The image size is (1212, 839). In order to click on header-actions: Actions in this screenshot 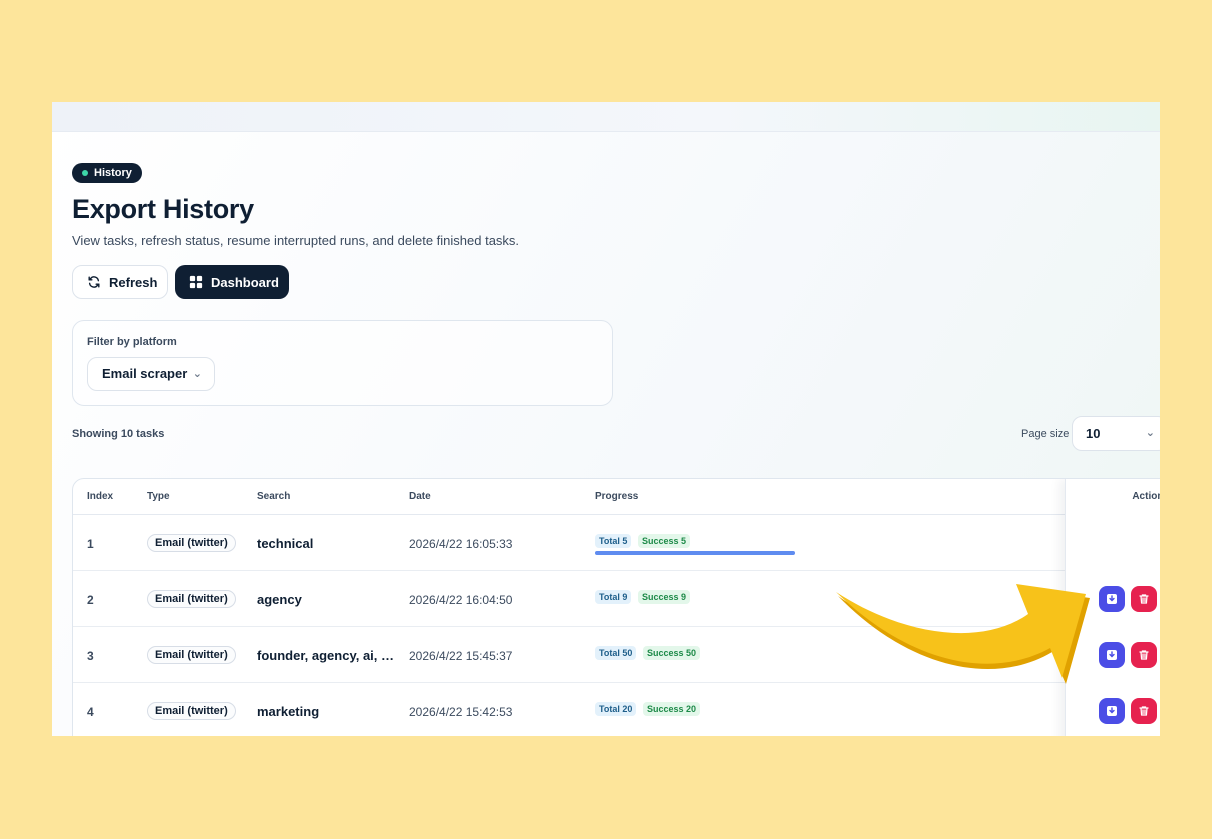, I will do `click(1146, 496)`.